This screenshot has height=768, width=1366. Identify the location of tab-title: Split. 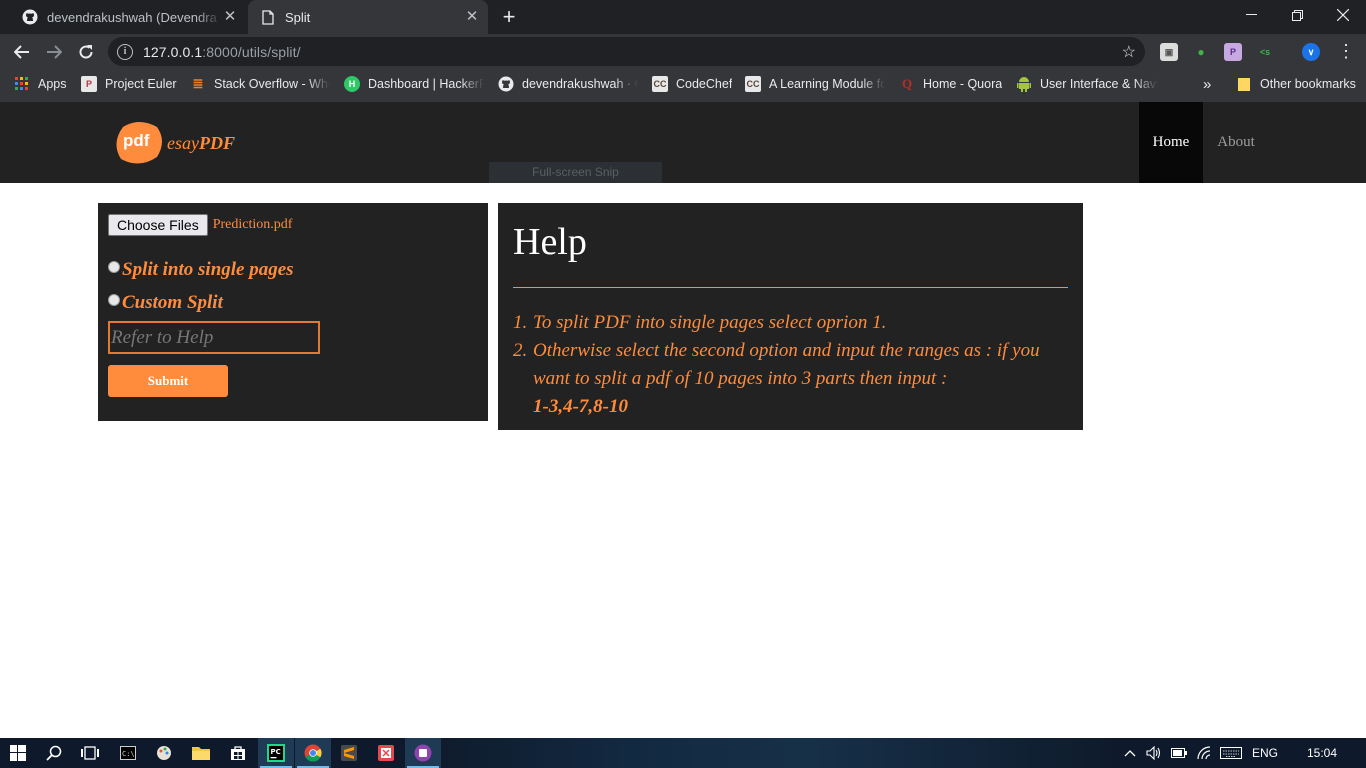
(298, 17).